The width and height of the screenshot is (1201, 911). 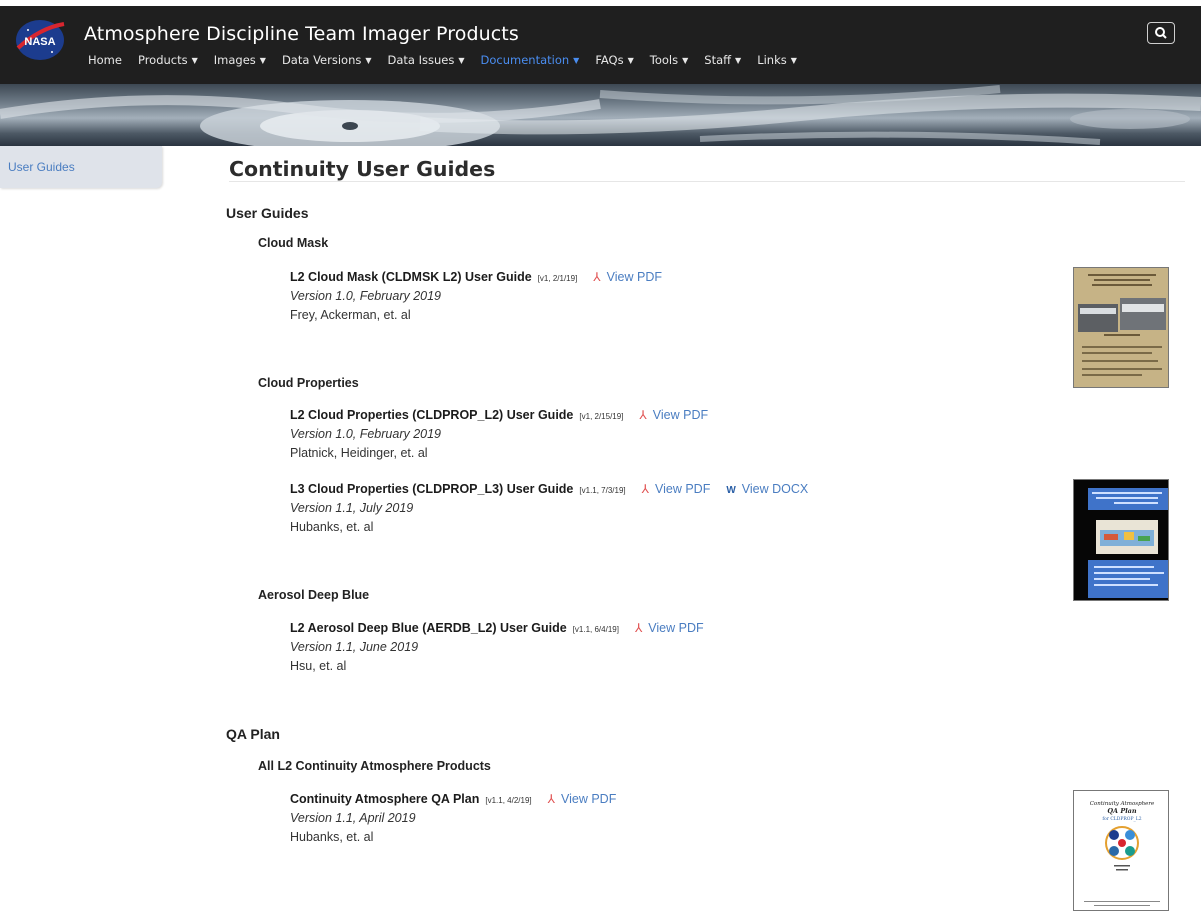 What do you see at coordinates (350, 315) in the screenshot?
I see `doc-authors: Frey, Ackerman, et. al` at bounding box center [350, 315].